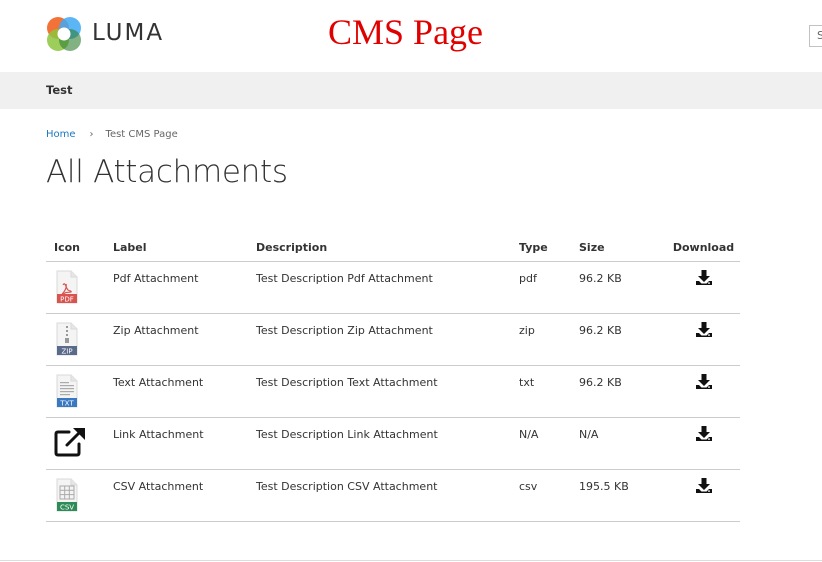  I want to click on nav-item-test: Test, so click(59, 90).